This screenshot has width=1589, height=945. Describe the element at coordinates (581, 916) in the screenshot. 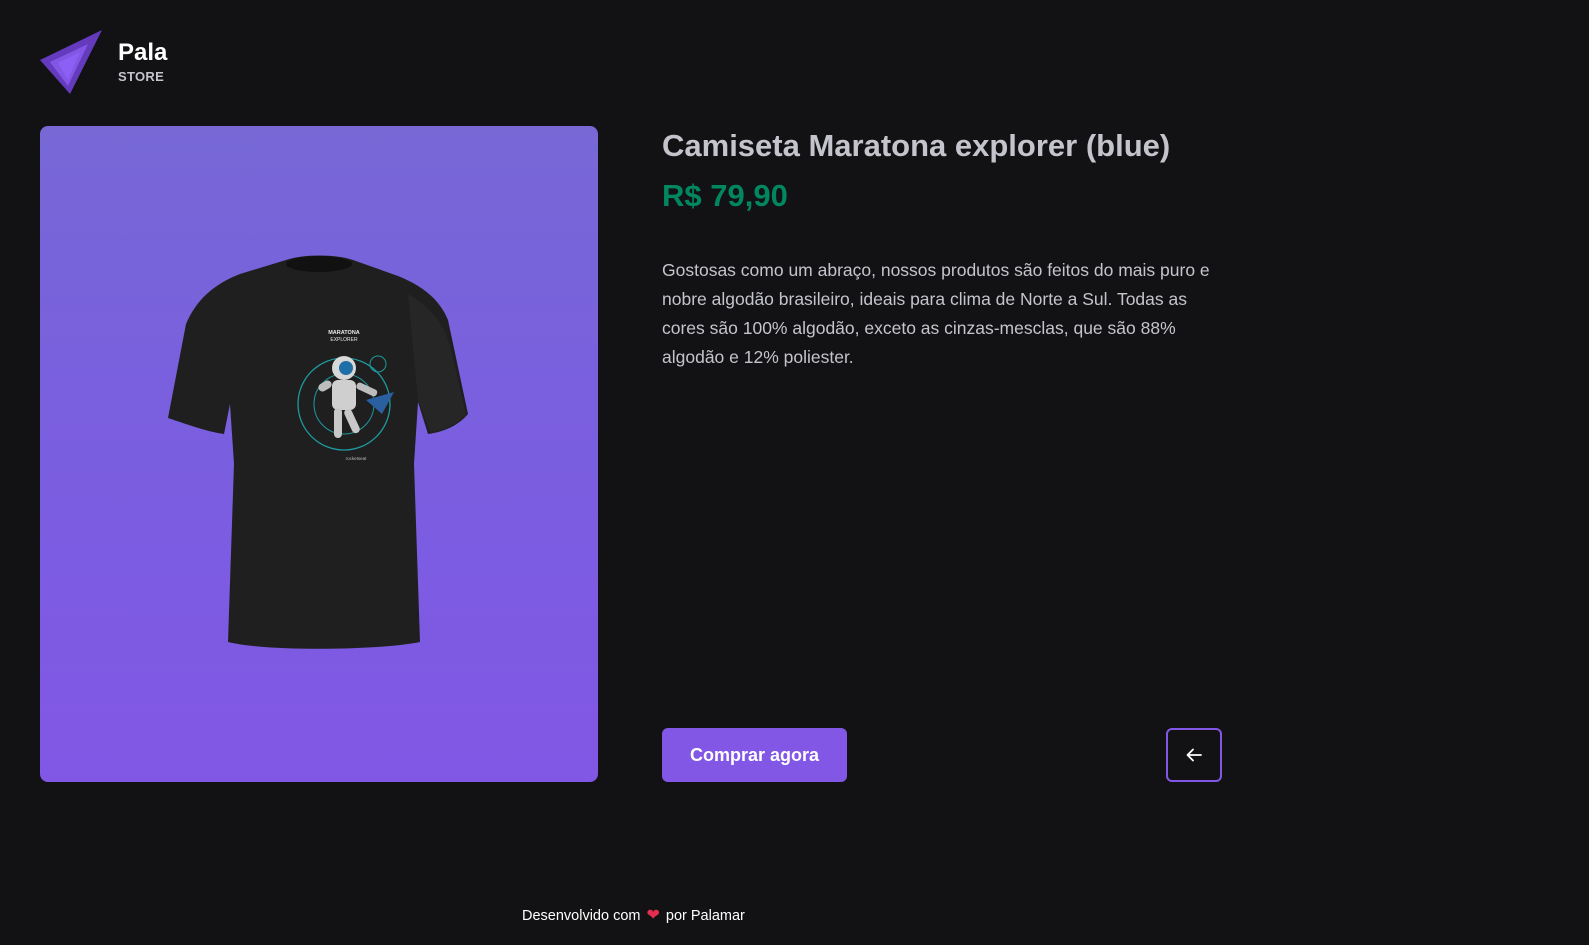

I see `footer-prefix: Desenvolvido com` at that location.